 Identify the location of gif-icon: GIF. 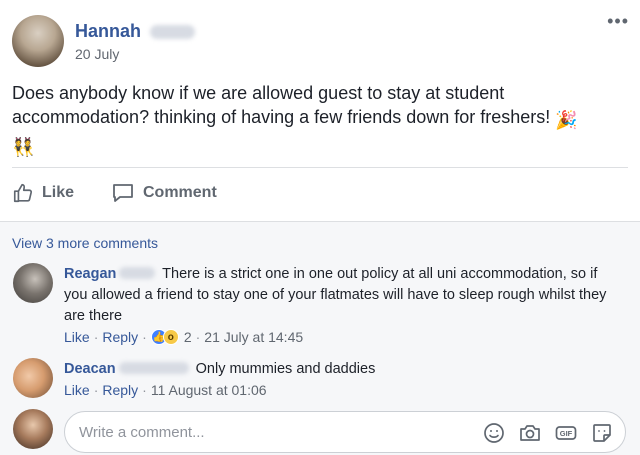
(566, 433).